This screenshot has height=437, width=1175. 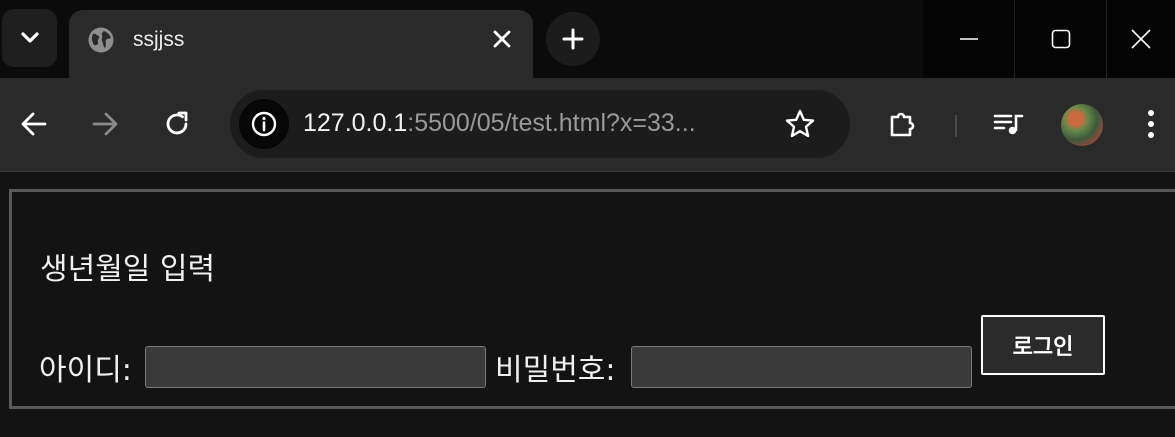 I want to click on forward-button, so click(x=105, y=124).